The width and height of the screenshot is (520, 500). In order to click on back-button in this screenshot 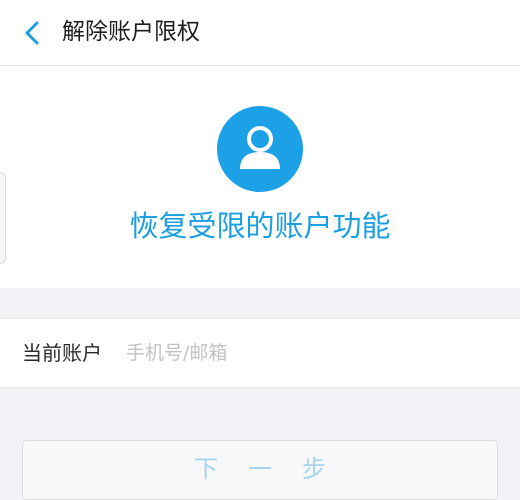, I will do `click(33, 33)`.